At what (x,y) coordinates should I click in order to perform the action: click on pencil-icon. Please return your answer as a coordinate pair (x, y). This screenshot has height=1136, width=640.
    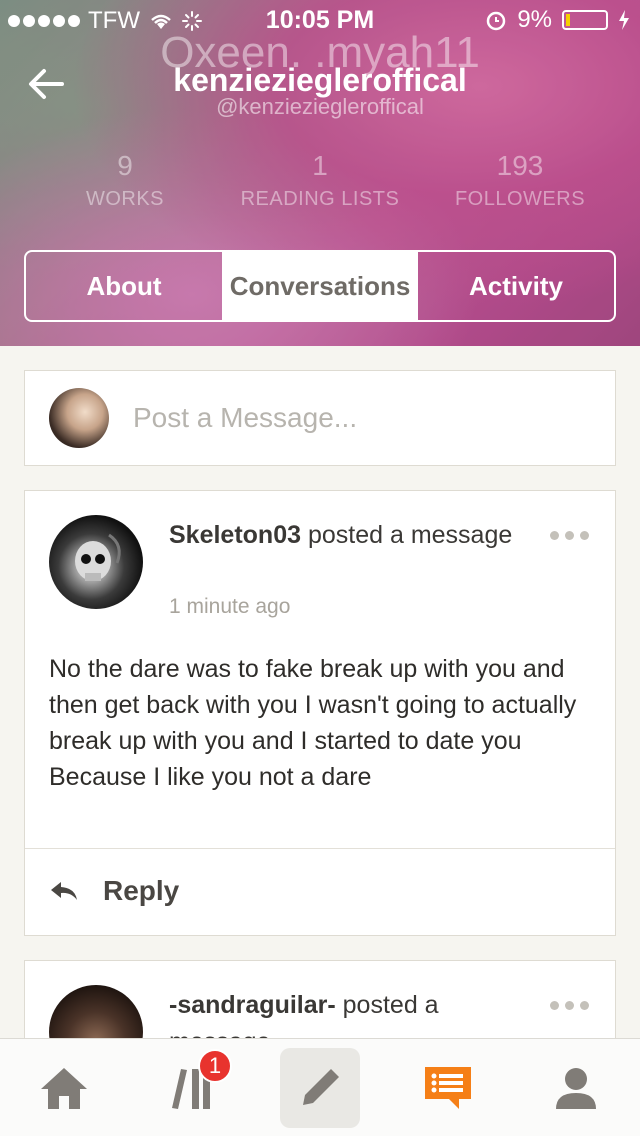
    Looking at the image, I should click on (321, 1086).